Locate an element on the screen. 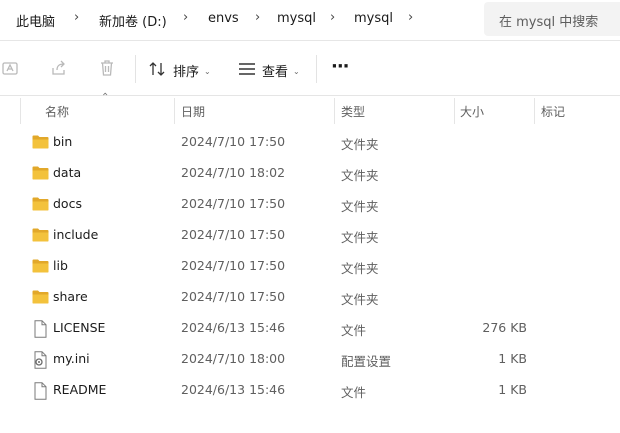 The width and height of the screenshot is (620, 433). file-row: LICENSE 2024/6/13 15:46 文件 276 KB is located at coordinates (310, 328).